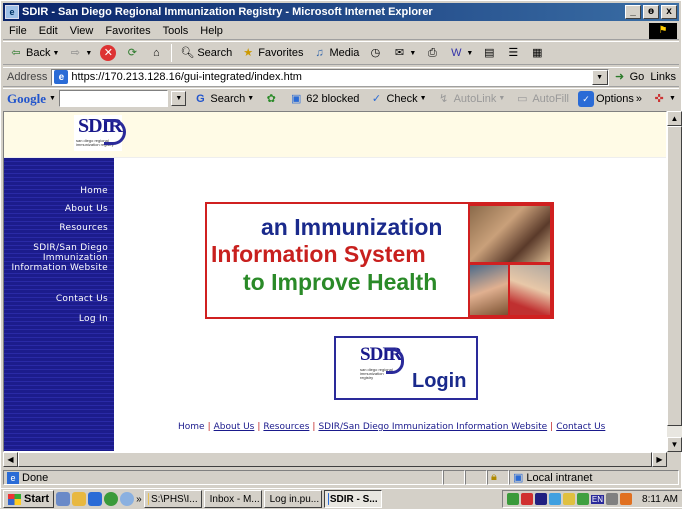 The height and width of the screenshot is (509, 682). What do you see at coordinates (83, 228) in the screenshot?
I see `nav-resources: Resources` at bounding box center [83, 228].